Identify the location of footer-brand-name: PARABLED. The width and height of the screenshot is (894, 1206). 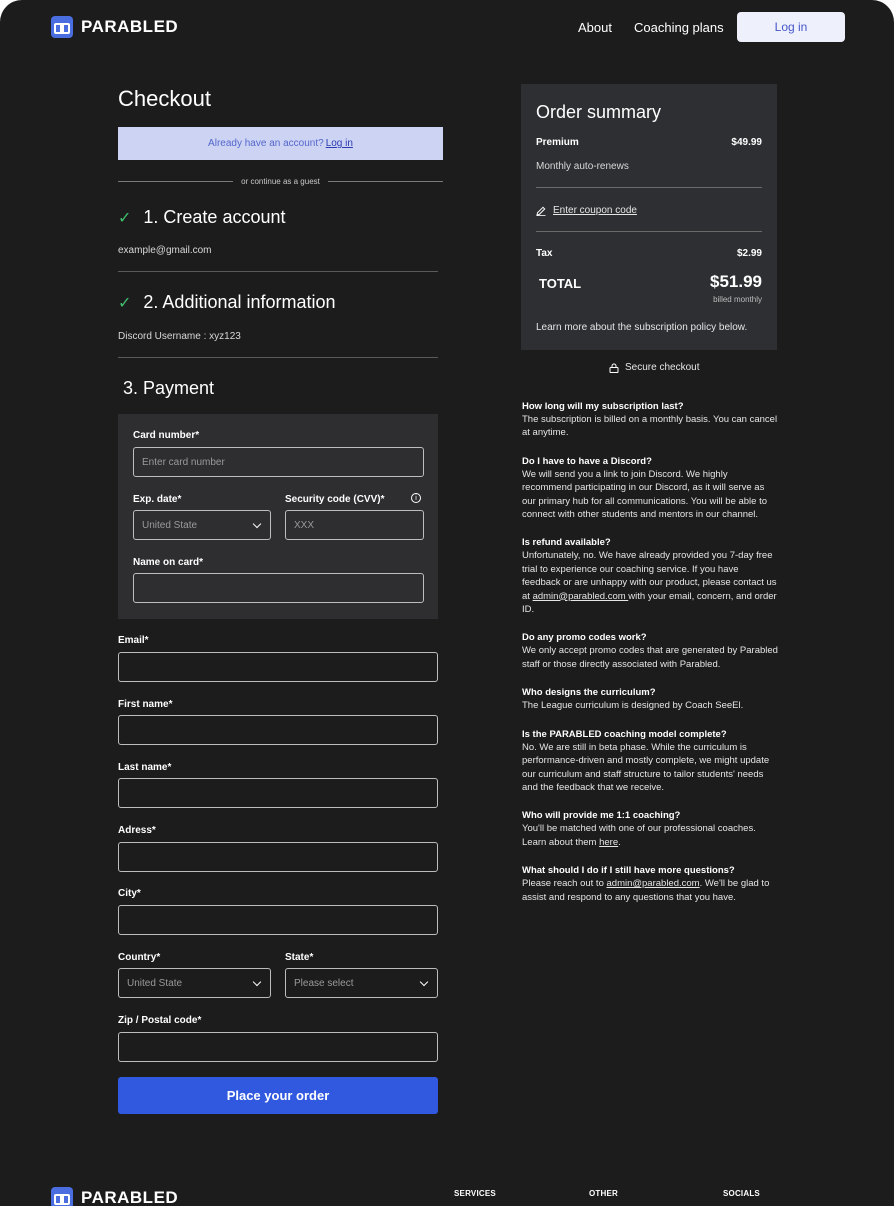
(130, 1197).